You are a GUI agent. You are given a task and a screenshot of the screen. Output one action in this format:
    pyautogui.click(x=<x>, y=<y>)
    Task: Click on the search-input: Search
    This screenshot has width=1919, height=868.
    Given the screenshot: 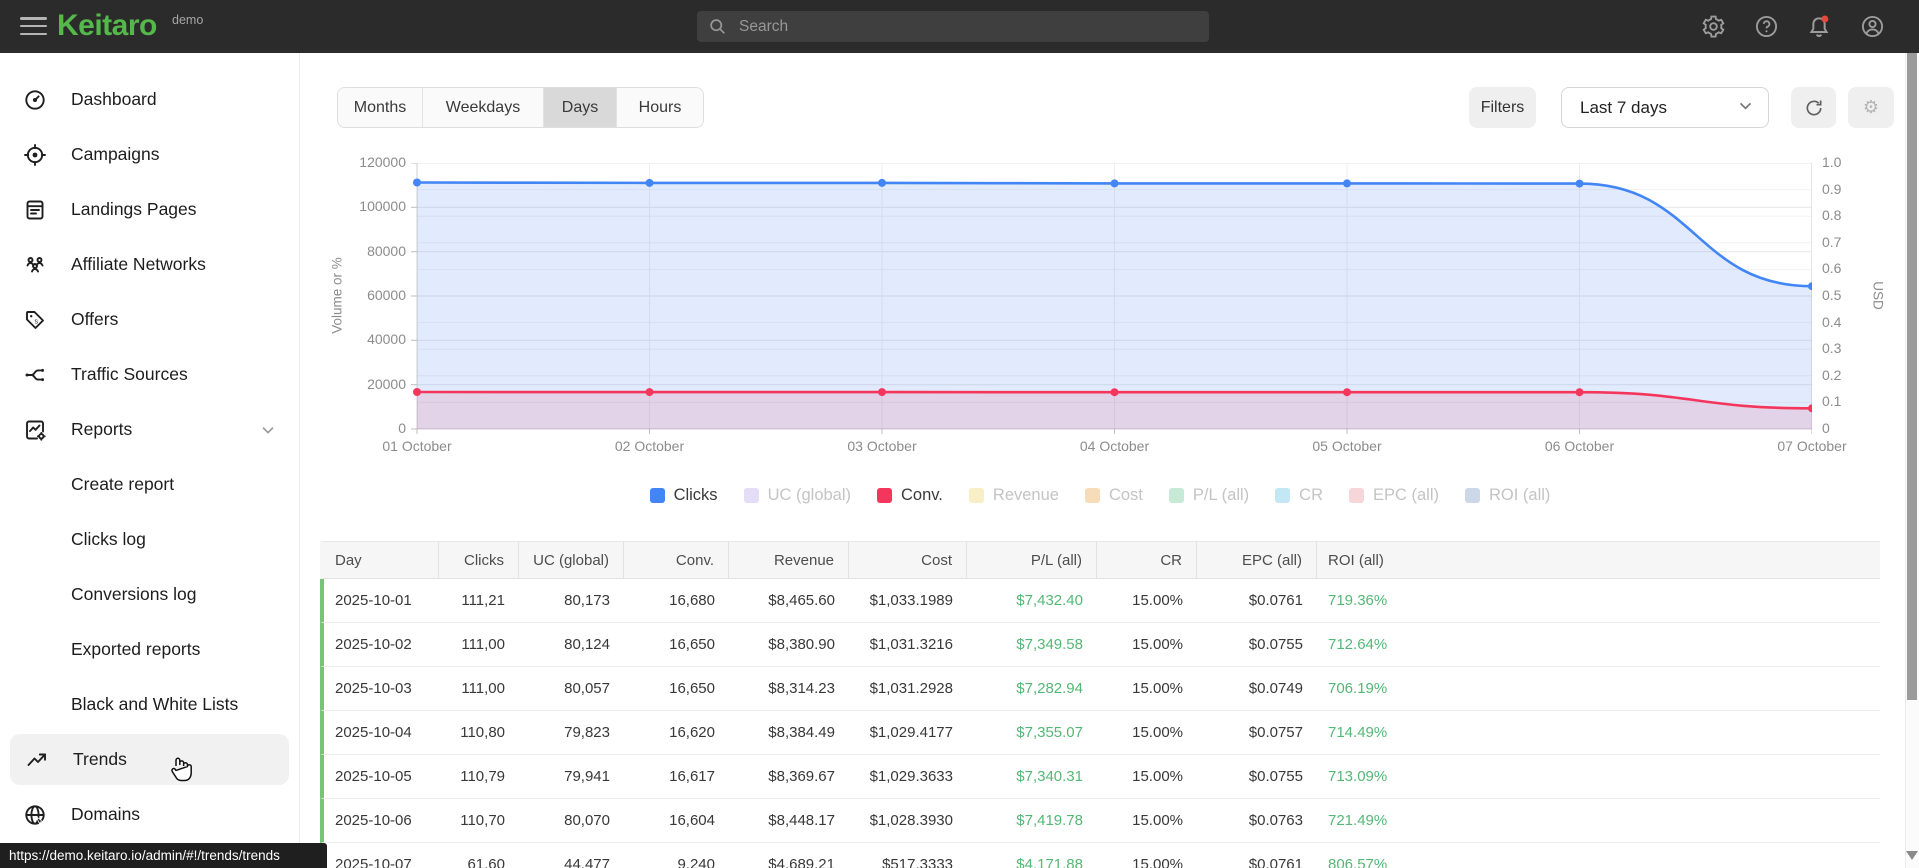 What is the action you would take?
    pyautogui.click(x=953, y=26)
    